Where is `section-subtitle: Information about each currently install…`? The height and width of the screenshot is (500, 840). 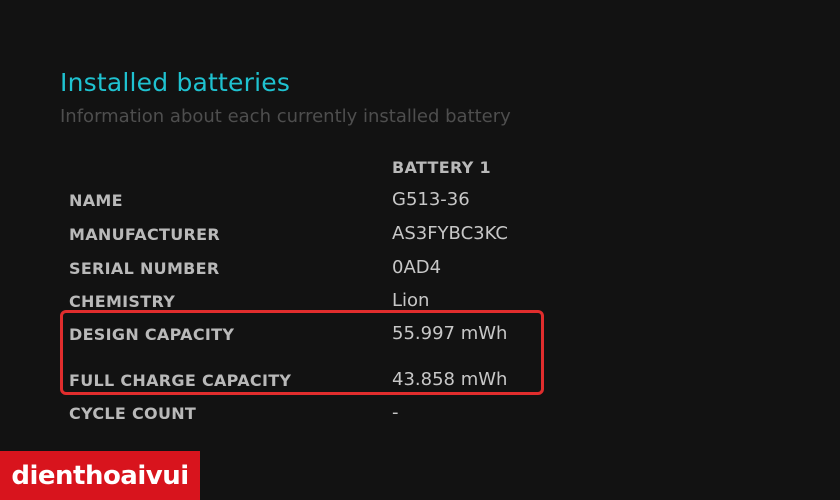
section-subtitle: Information about each currently install… is located at coordinates (285, 116).